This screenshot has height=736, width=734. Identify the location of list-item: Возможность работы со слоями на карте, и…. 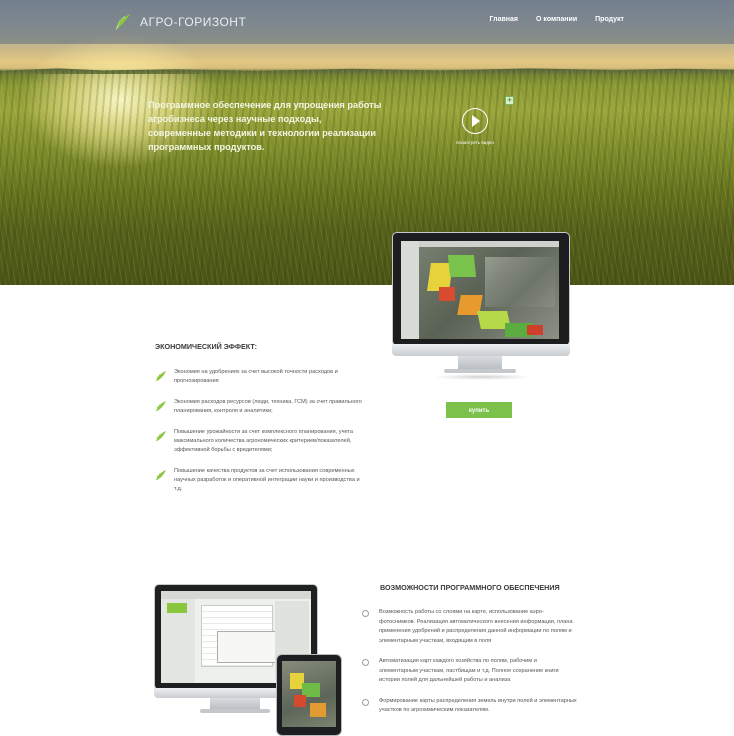
(469, 627).